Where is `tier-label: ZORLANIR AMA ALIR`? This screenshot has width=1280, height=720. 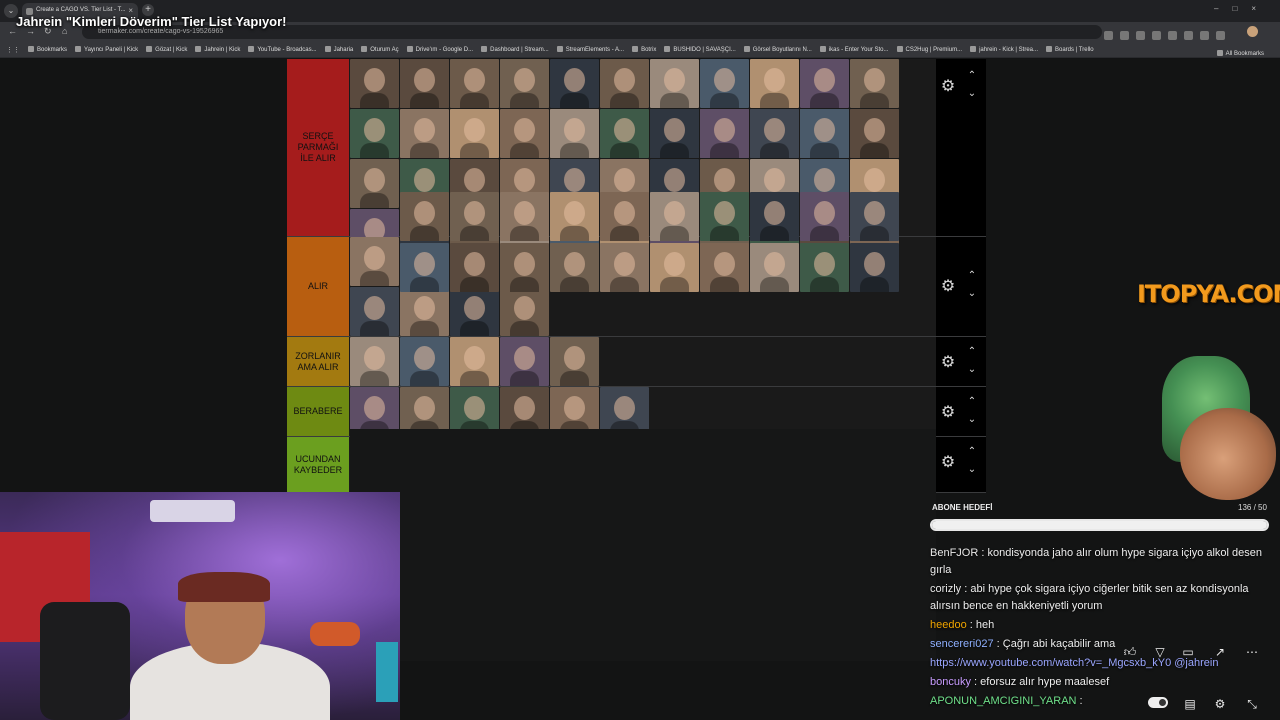
tier-label: ZORLANIR AMA ALIR is located at coordinates (318, 361).